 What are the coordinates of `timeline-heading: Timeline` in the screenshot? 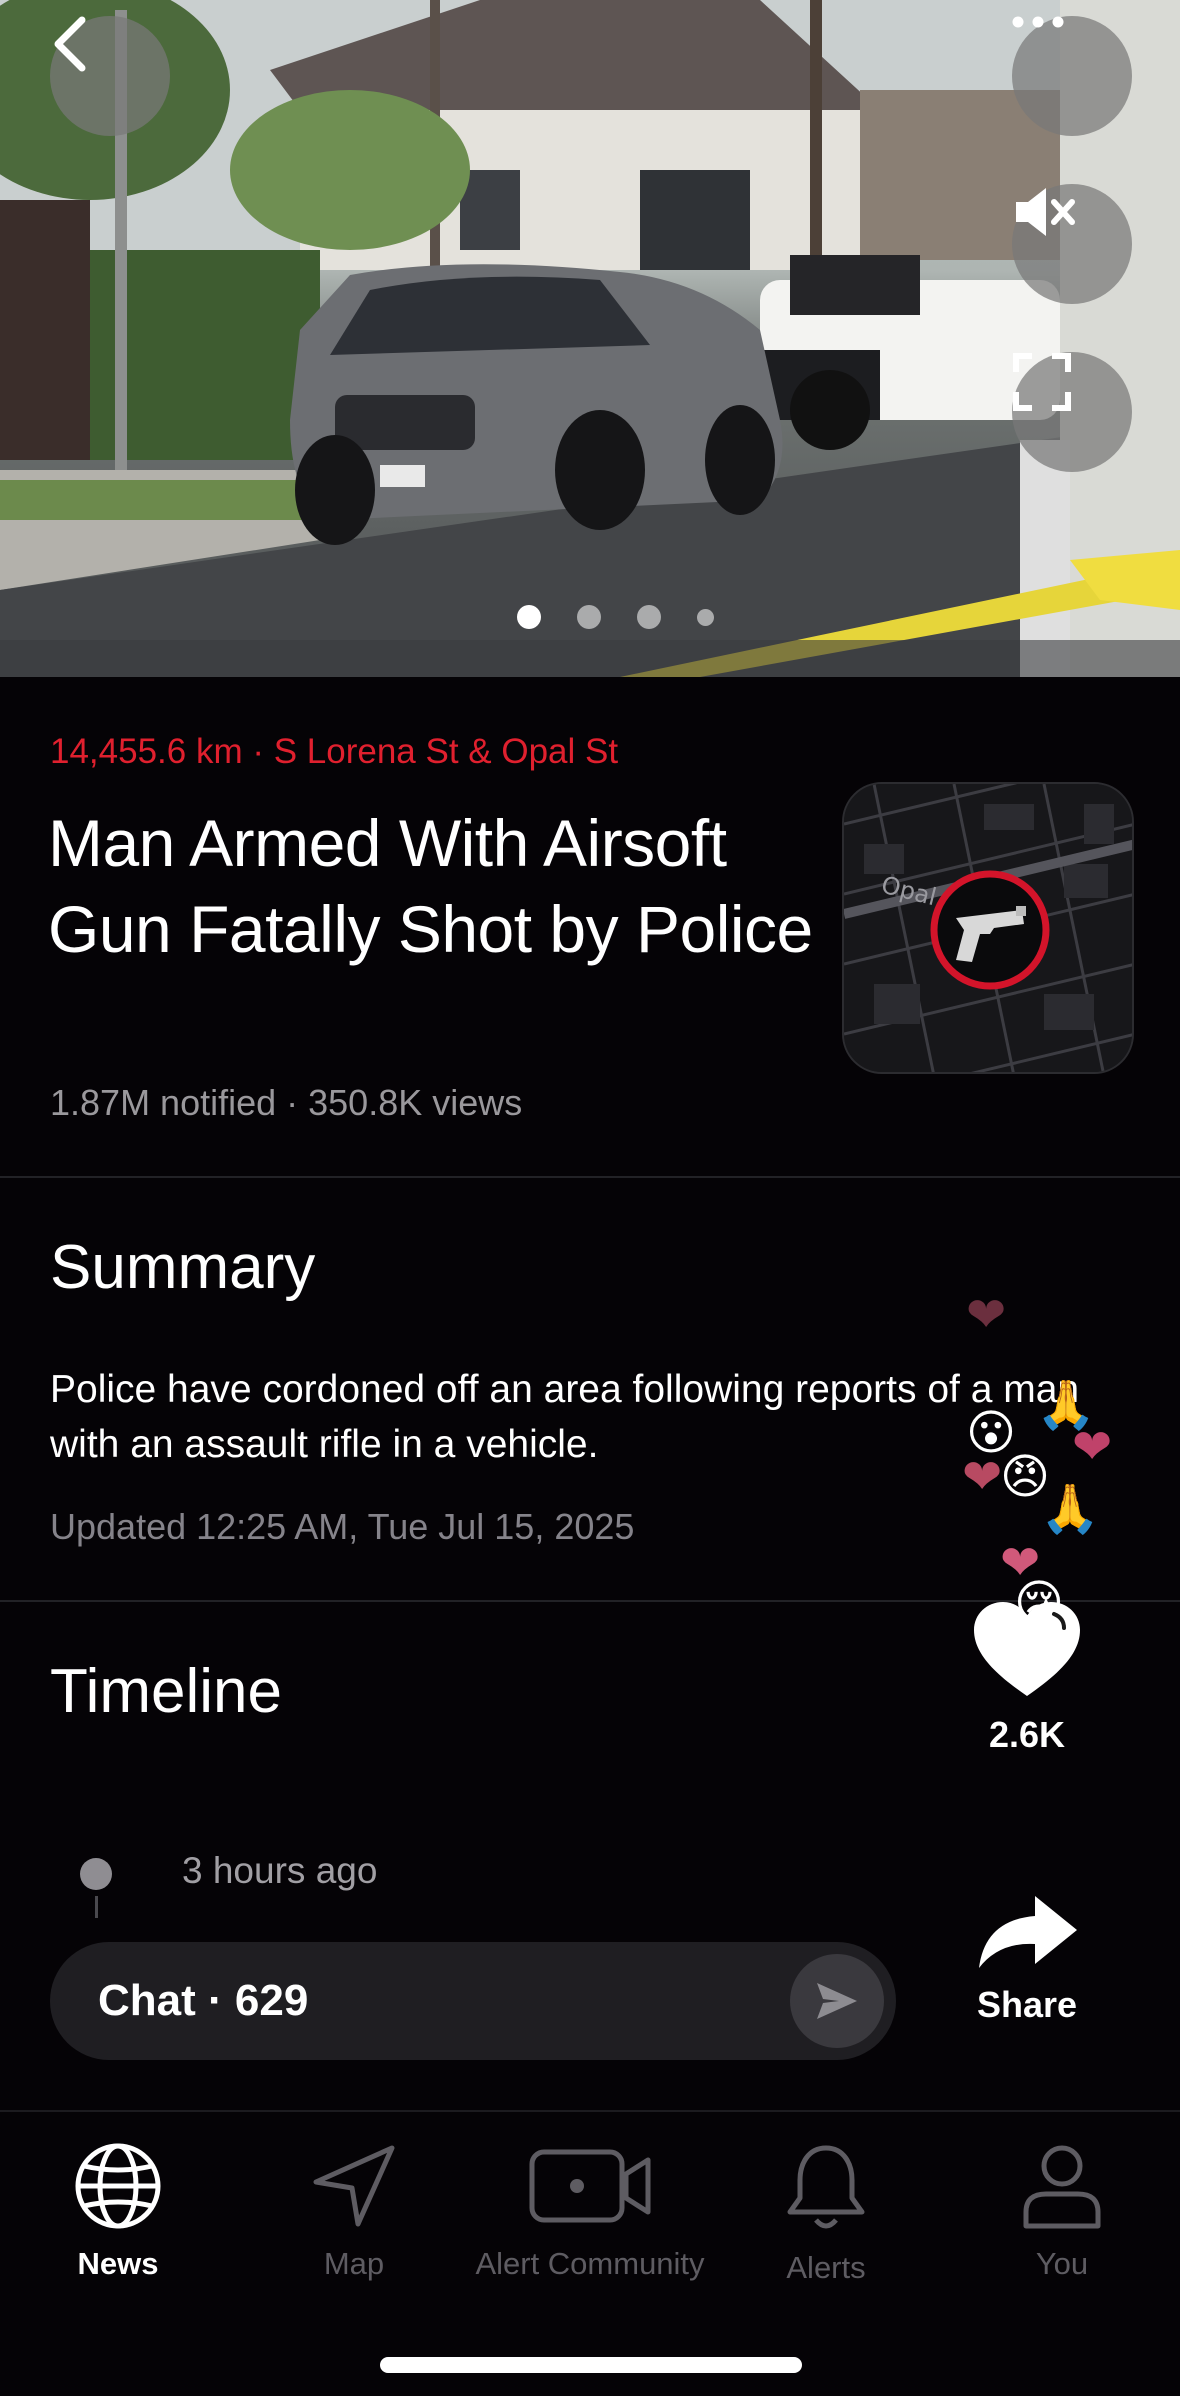 It's located at (166, 1691).